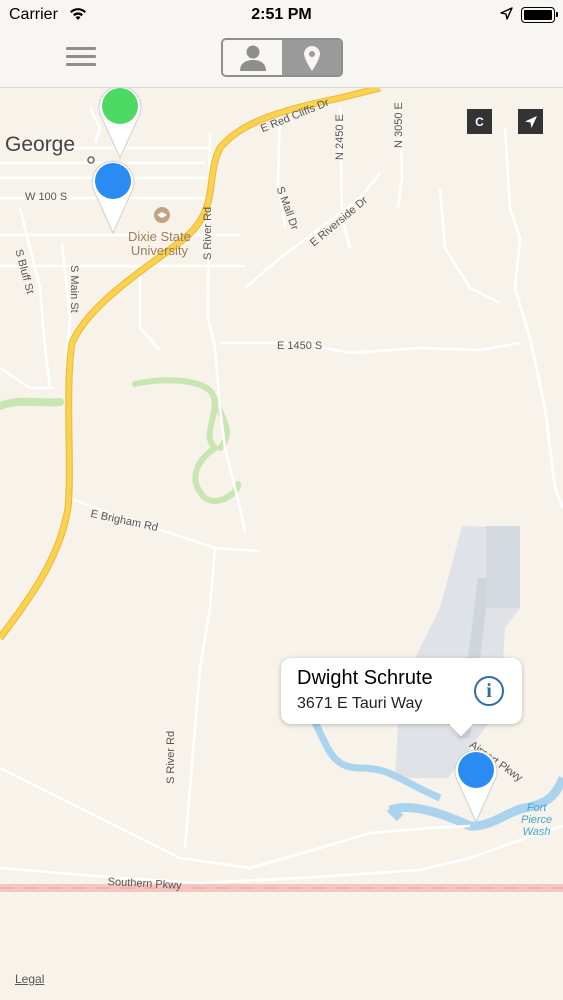 This screenshot has width=563, height=1000. I want to click on battery-icon, so click(539, 15).